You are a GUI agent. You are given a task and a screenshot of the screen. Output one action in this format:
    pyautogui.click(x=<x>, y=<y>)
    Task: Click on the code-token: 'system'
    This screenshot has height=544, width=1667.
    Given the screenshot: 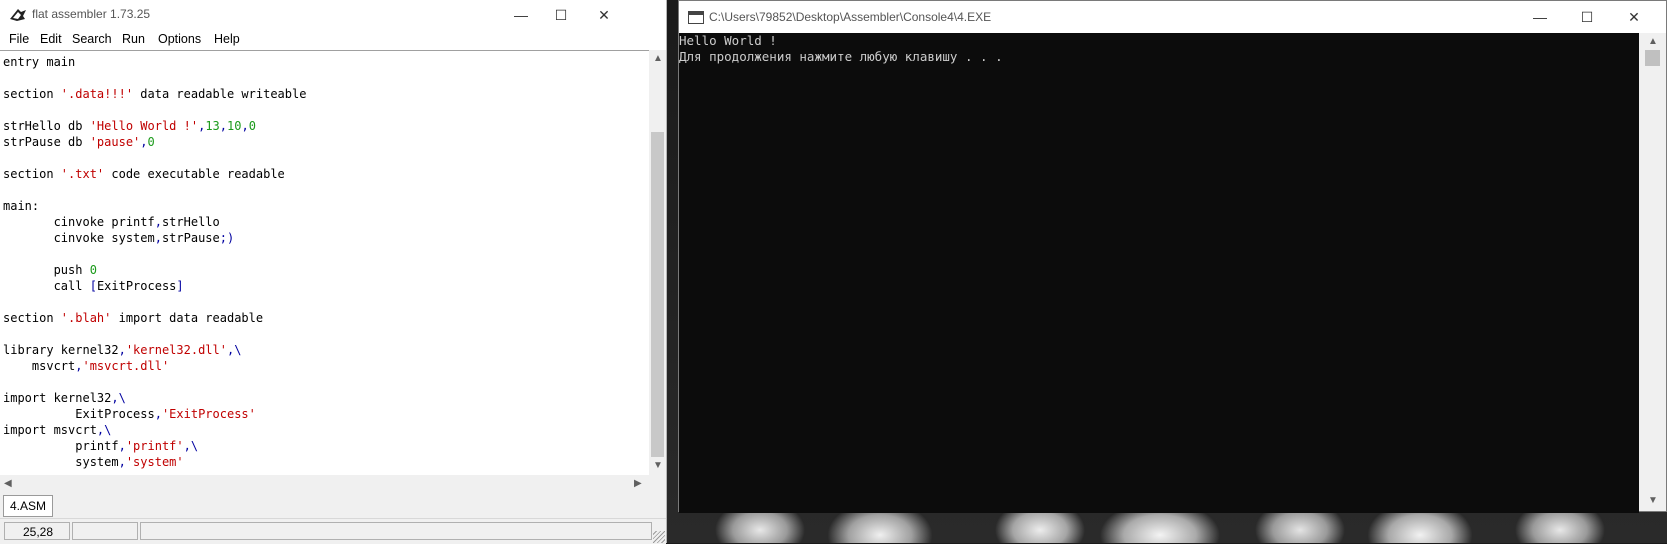 What is the action you would take?
    pyautogui.click(x=154, y=462)
    